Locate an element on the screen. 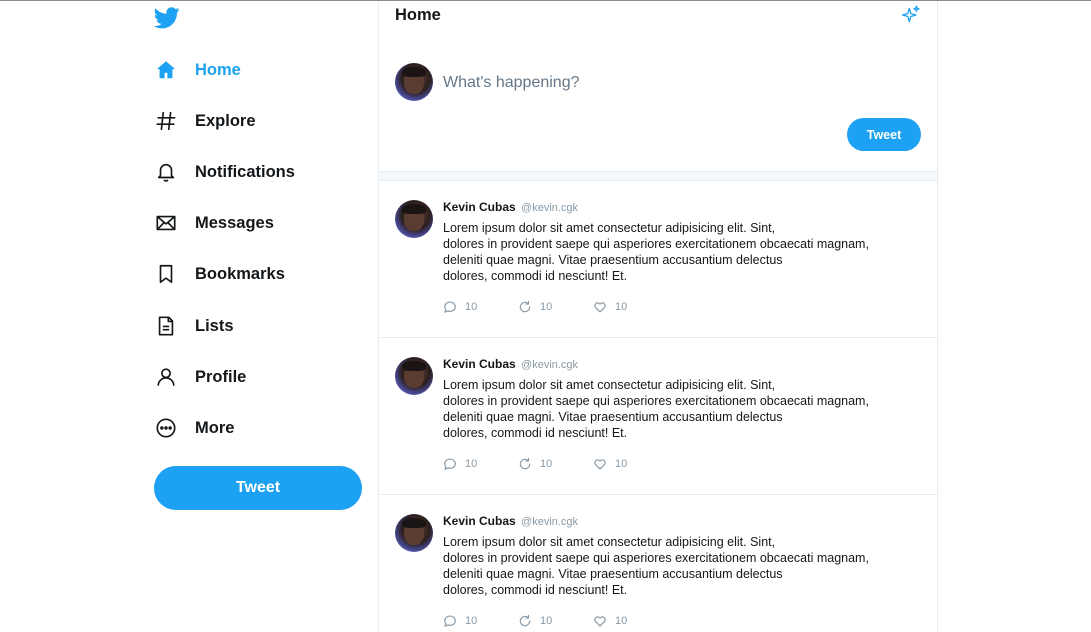 The image size is (1091, 632). compose-input is located at coordinates (673, 83).